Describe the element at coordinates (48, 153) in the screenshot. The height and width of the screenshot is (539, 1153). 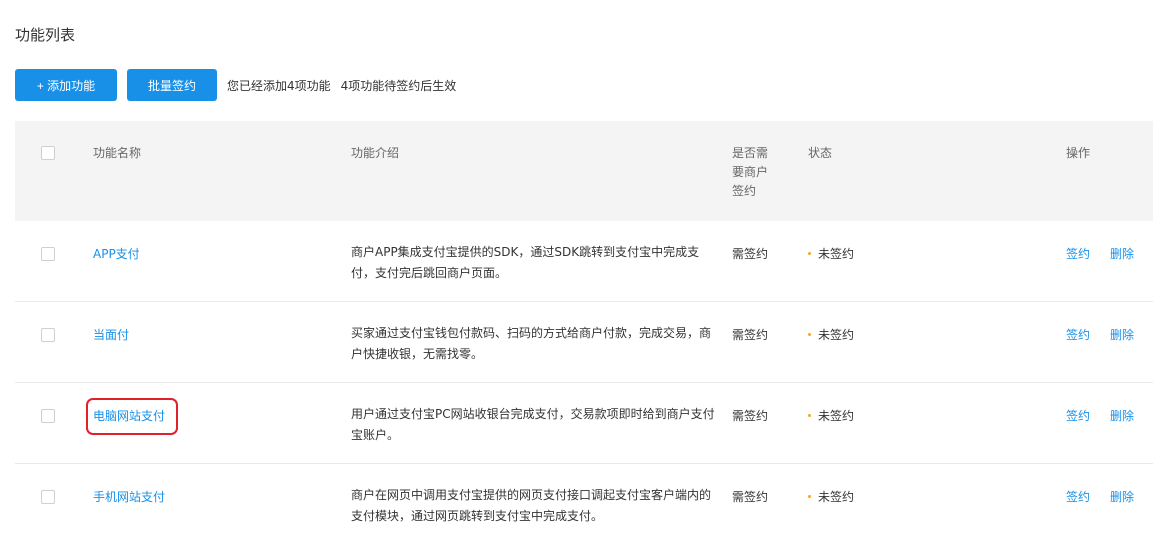
I see `select-all-checkbox` at that location.